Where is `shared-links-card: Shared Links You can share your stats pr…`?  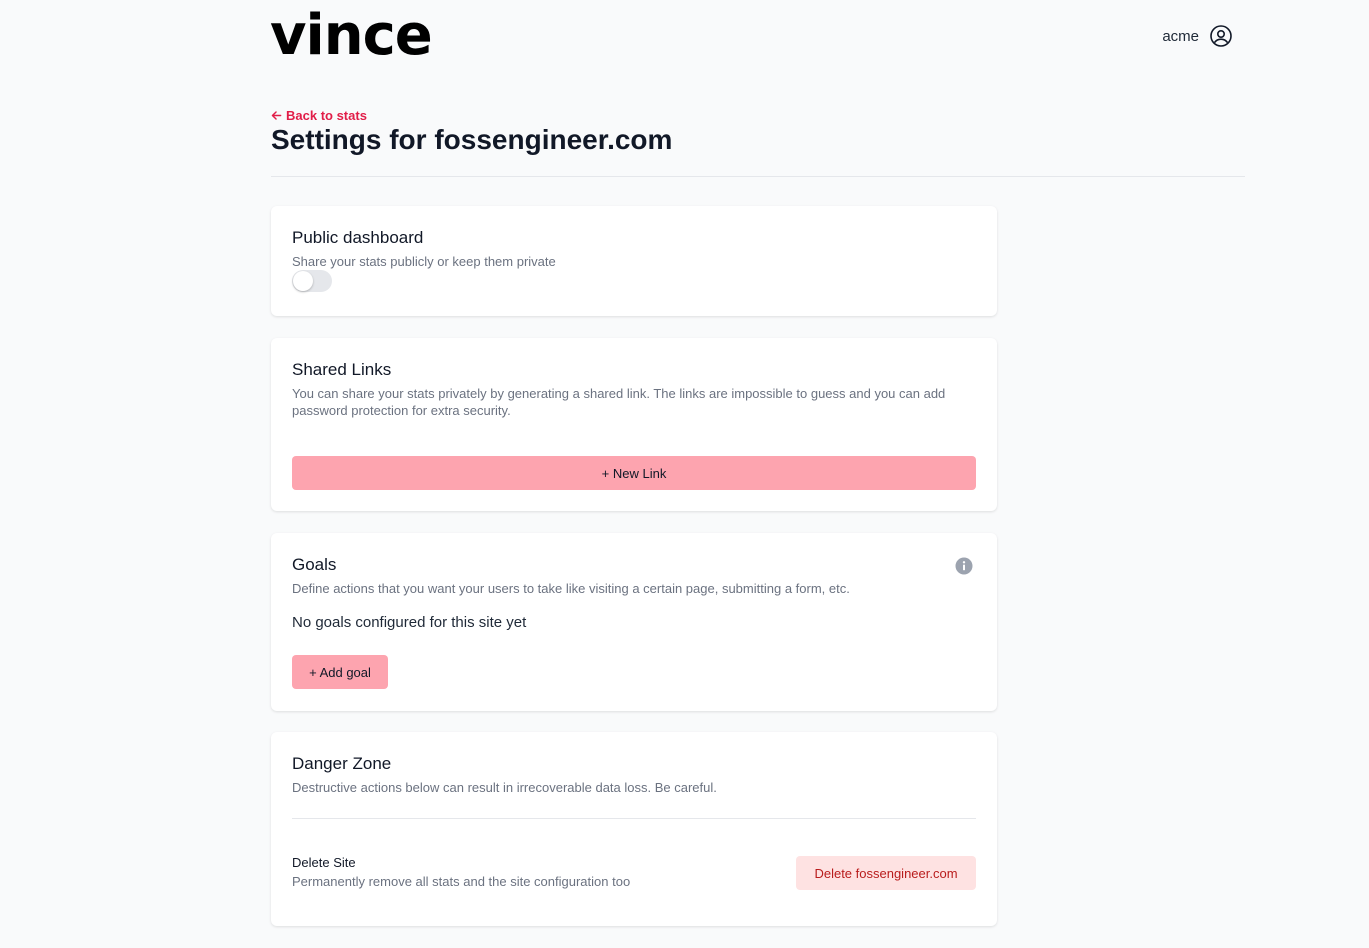 shared-links-card: Shared Links You can share your stats pr… is located at coordinates (634, 424).